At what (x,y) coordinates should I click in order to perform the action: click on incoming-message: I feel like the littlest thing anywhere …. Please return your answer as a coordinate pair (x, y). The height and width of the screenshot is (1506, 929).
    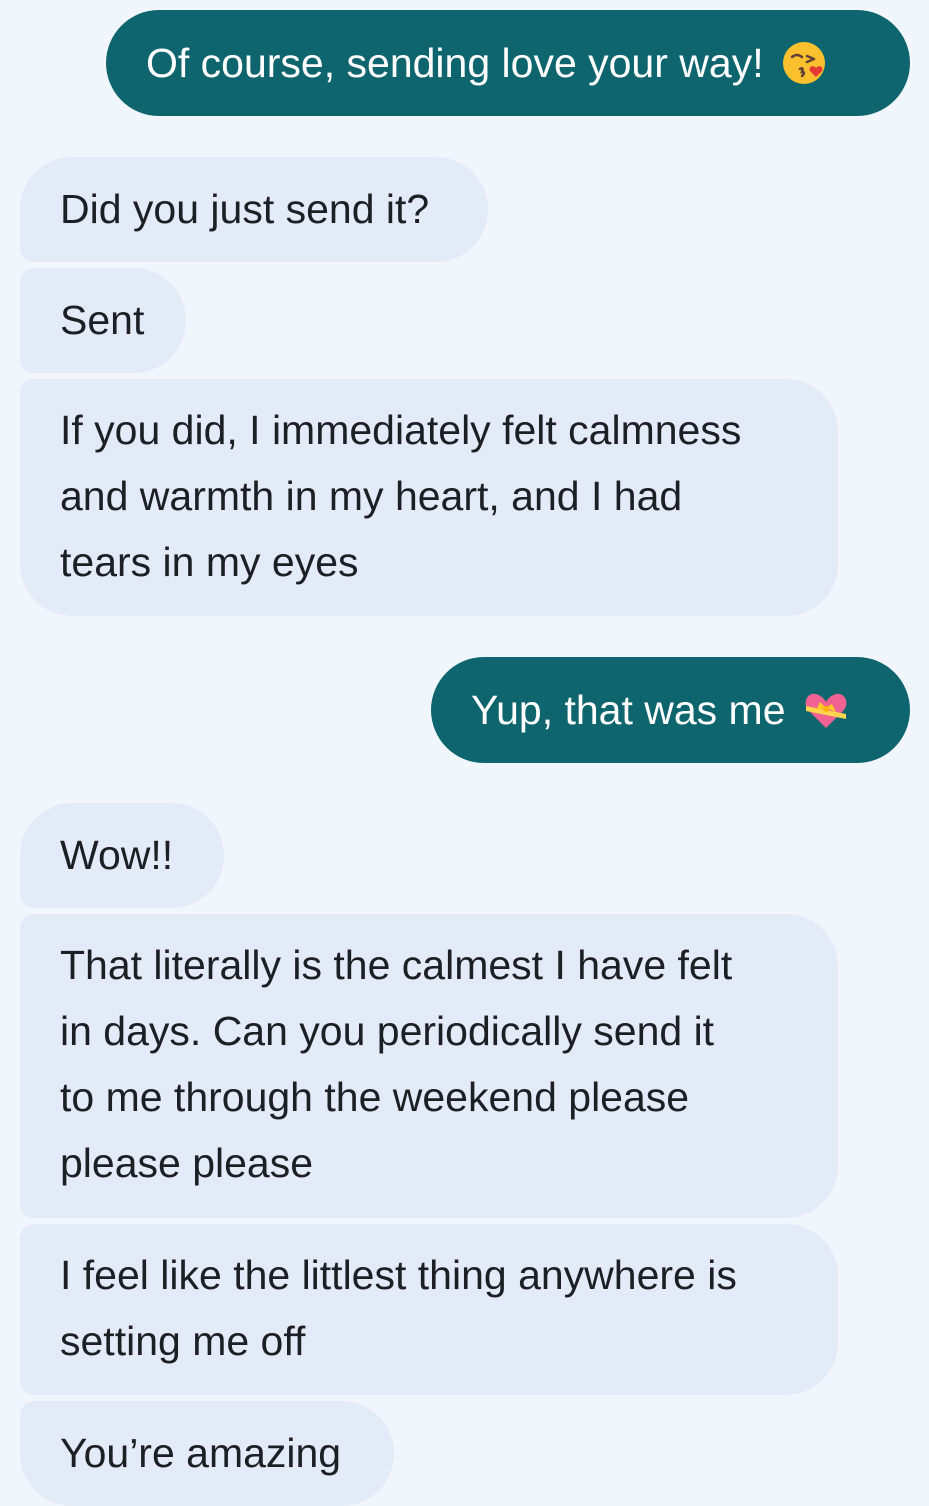
    Looking at the image, I should click on (429, 1309).